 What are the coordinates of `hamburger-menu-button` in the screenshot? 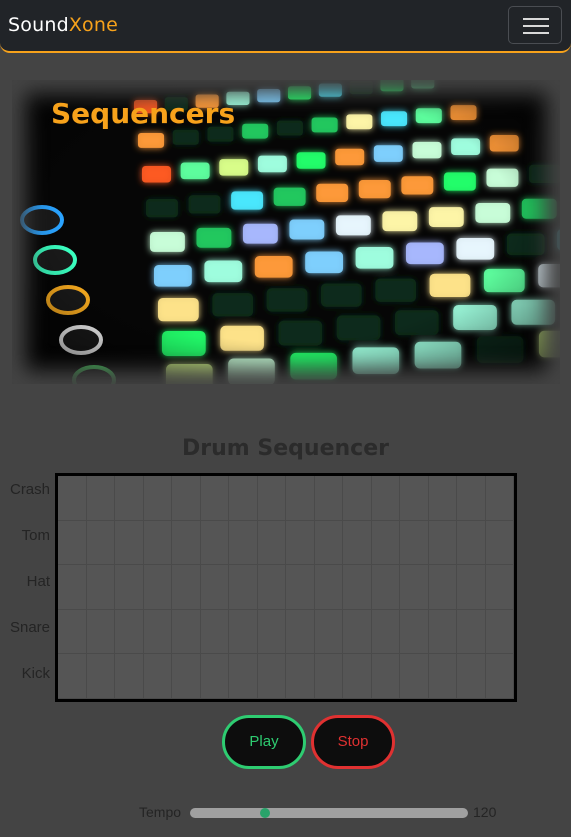 It's located at (535, 25).